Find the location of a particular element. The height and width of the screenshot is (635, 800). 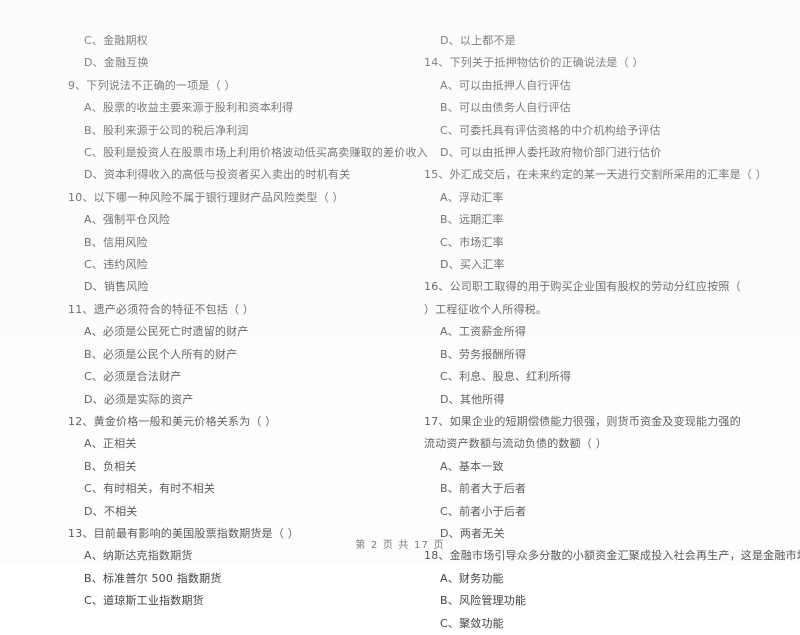

option-item: B、标准普尔 500 指数期货 is located at coordinates (153, 578).